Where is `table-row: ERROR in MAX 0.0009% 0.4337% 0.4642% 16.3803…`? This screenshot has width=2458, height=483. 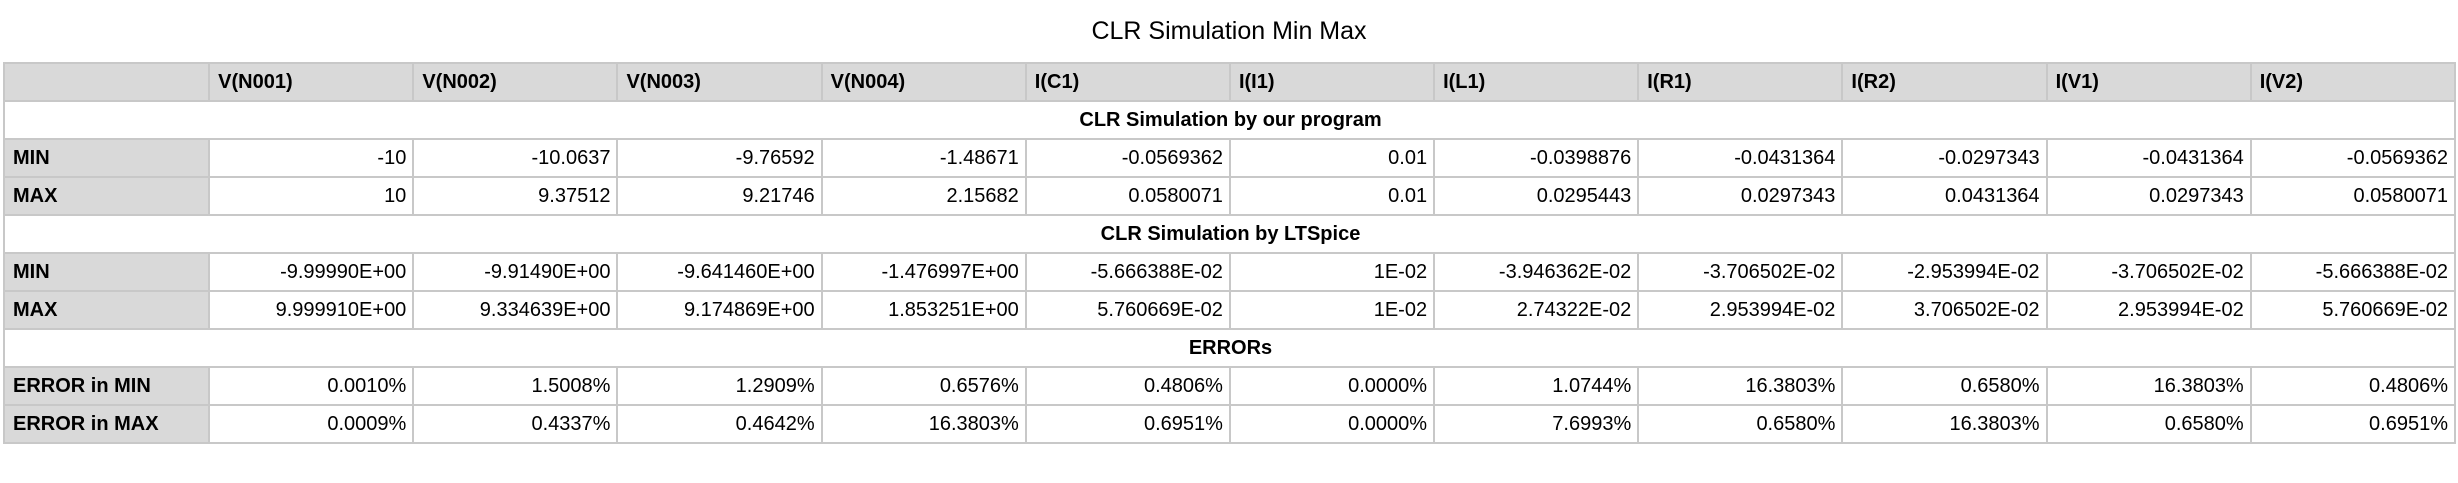 table-row: ERROR in MAX 0.0009% 0.4337% 0.4642% 16.3803… is located at coordinates (1229, 424).